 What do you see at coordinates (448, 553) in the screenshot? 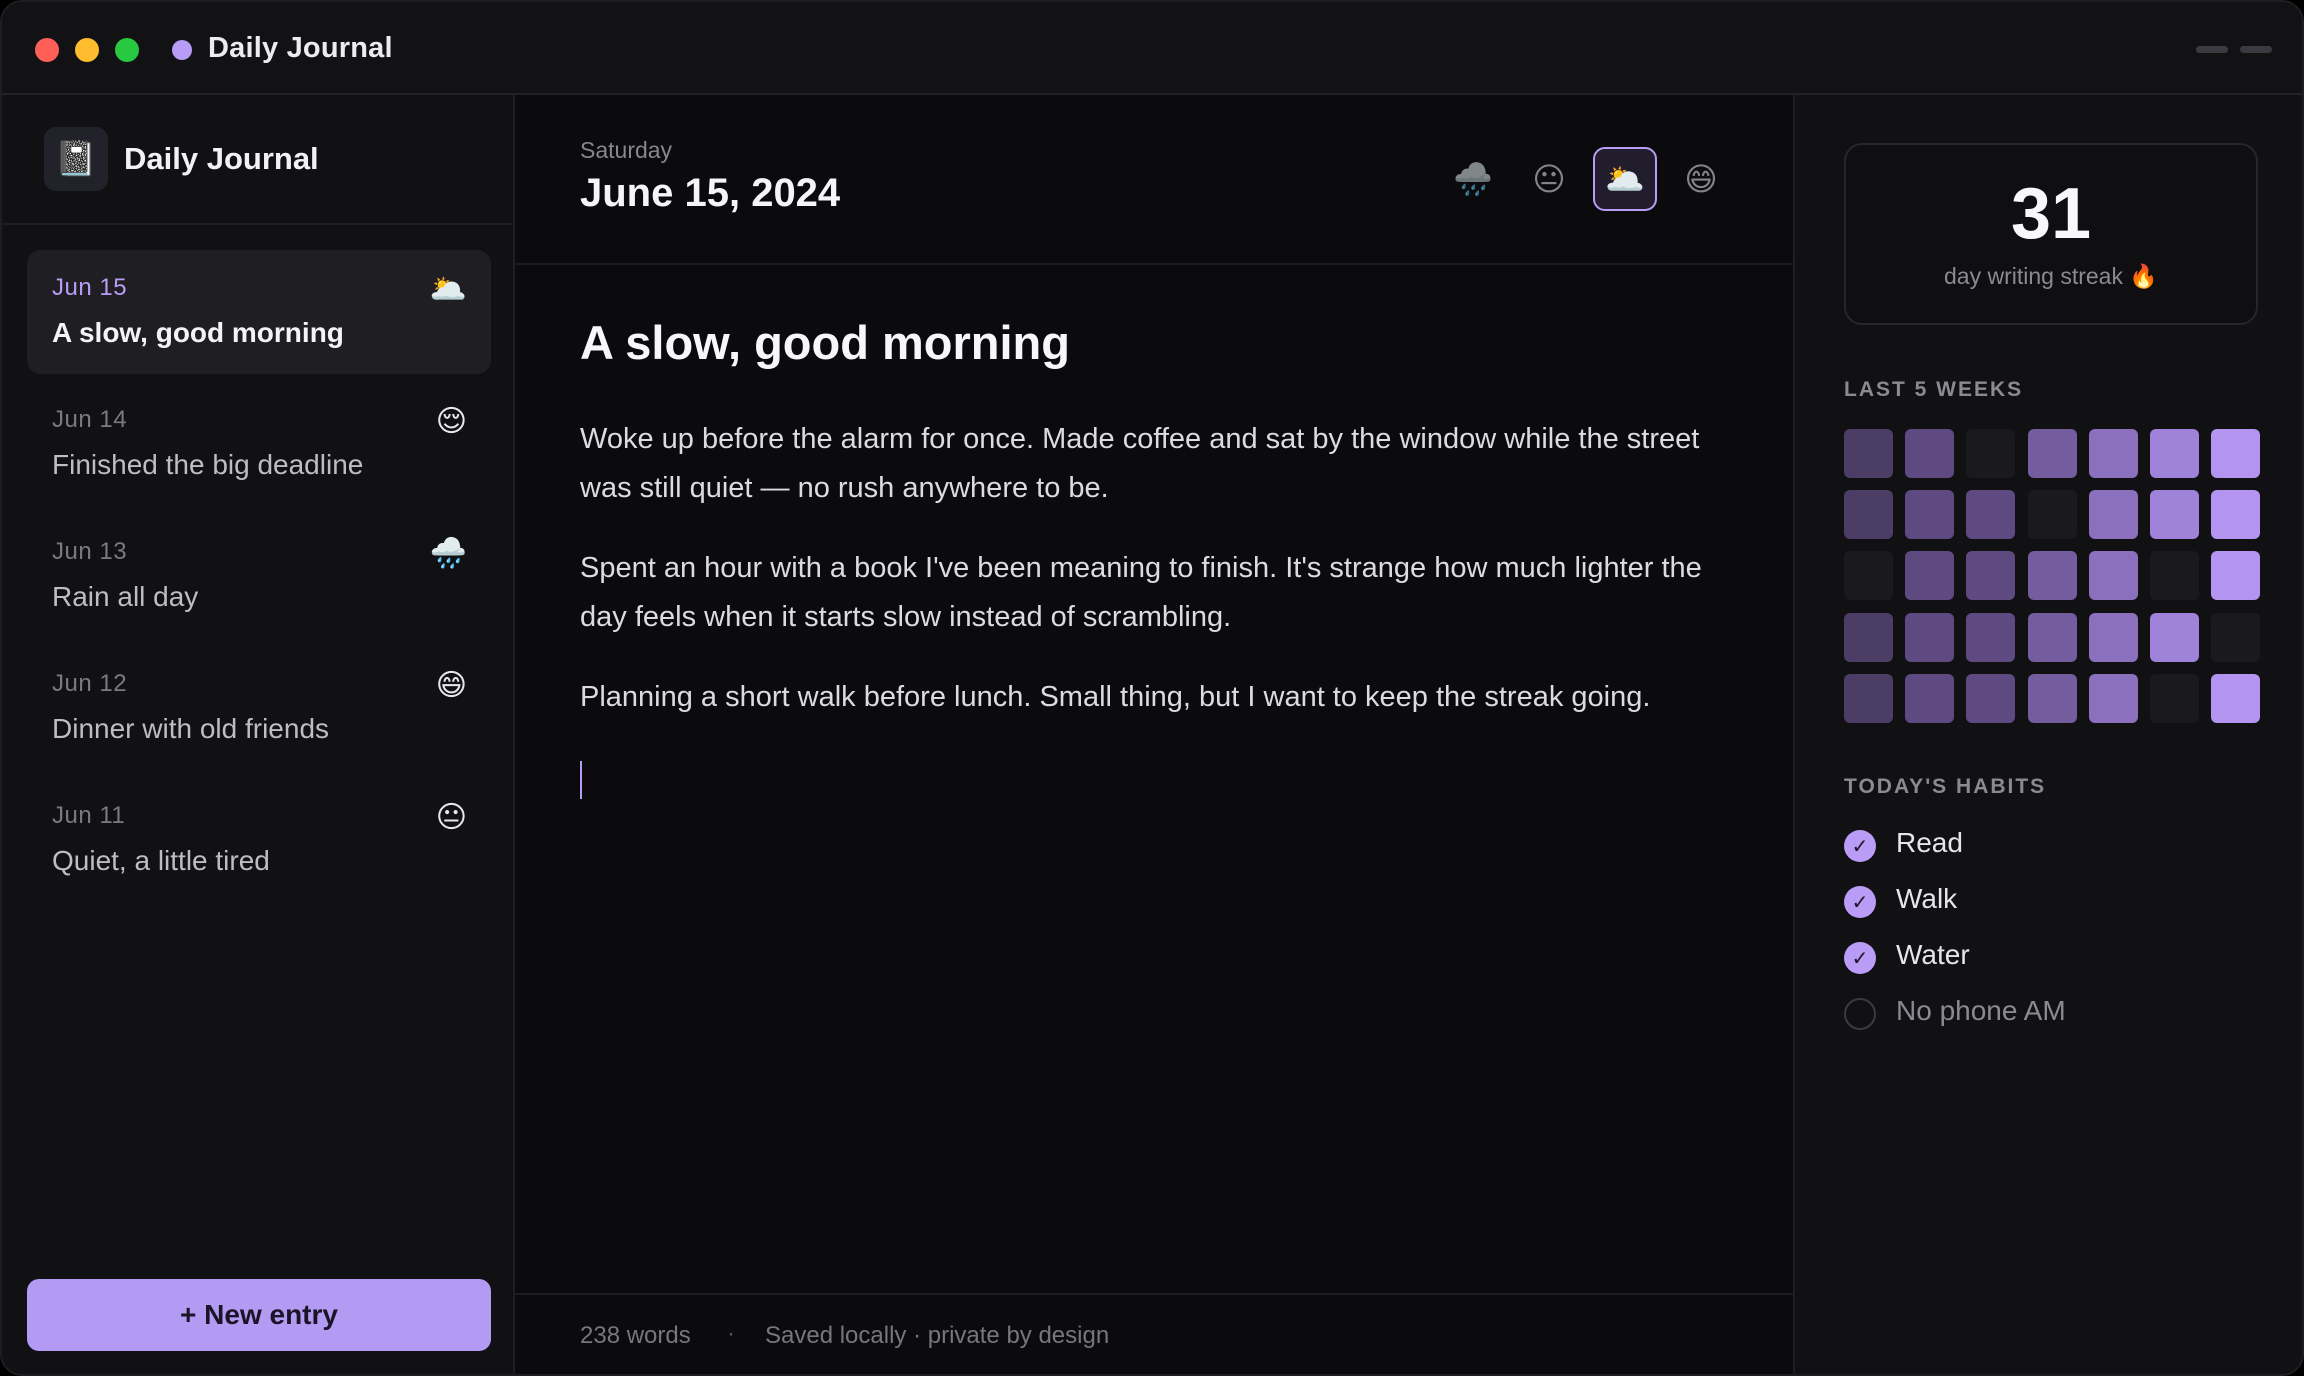
I see `rain-cloud-icon: 🌧️` at bounding box center [448, 553].